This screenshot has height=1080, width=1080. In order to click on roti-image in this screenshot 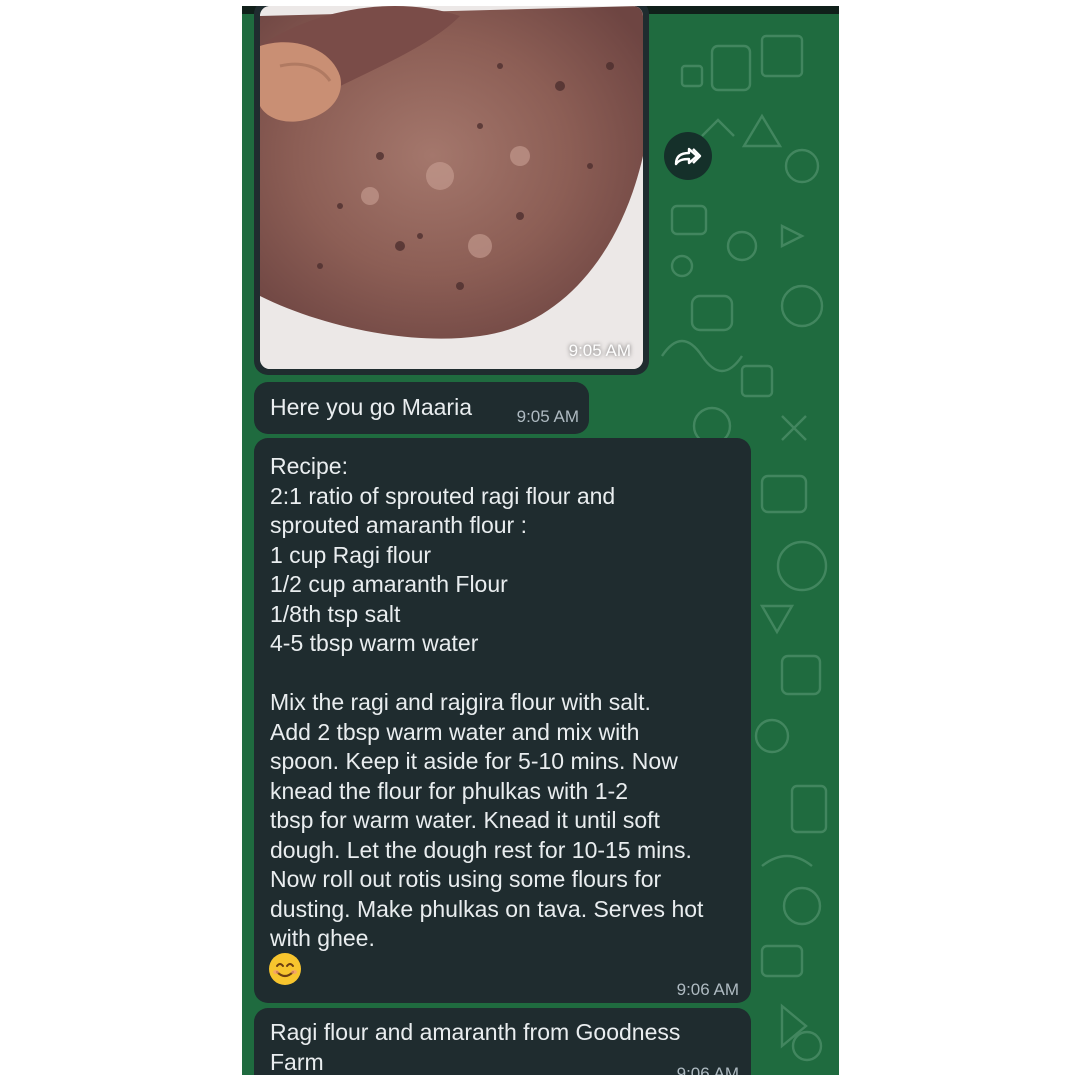, I will do `click(451, 187)`.